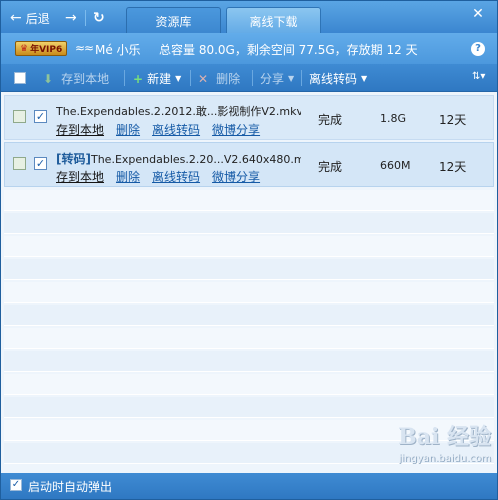  I want to click on transcode-label: 离线转码, so click(333, 79).